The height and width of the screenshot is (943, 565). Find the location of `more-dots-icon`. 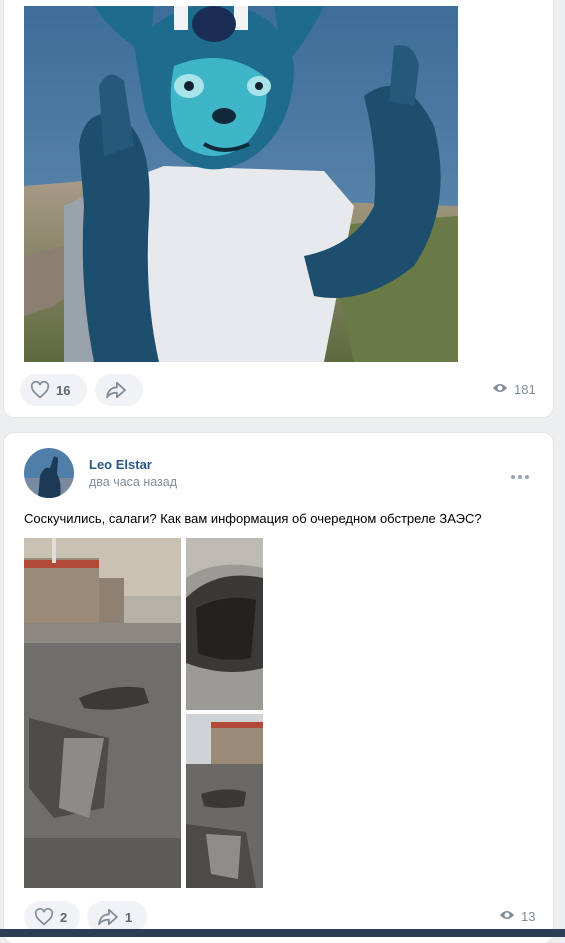

more-dots-icon is located at coordinates (520, 476).